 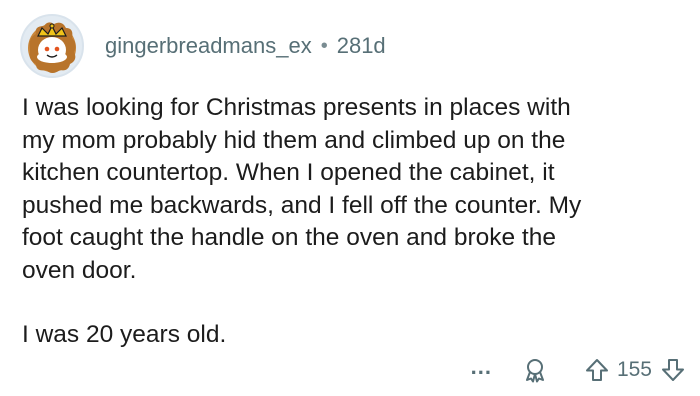 I want to click on award-icon, so click(x=535, y=370).